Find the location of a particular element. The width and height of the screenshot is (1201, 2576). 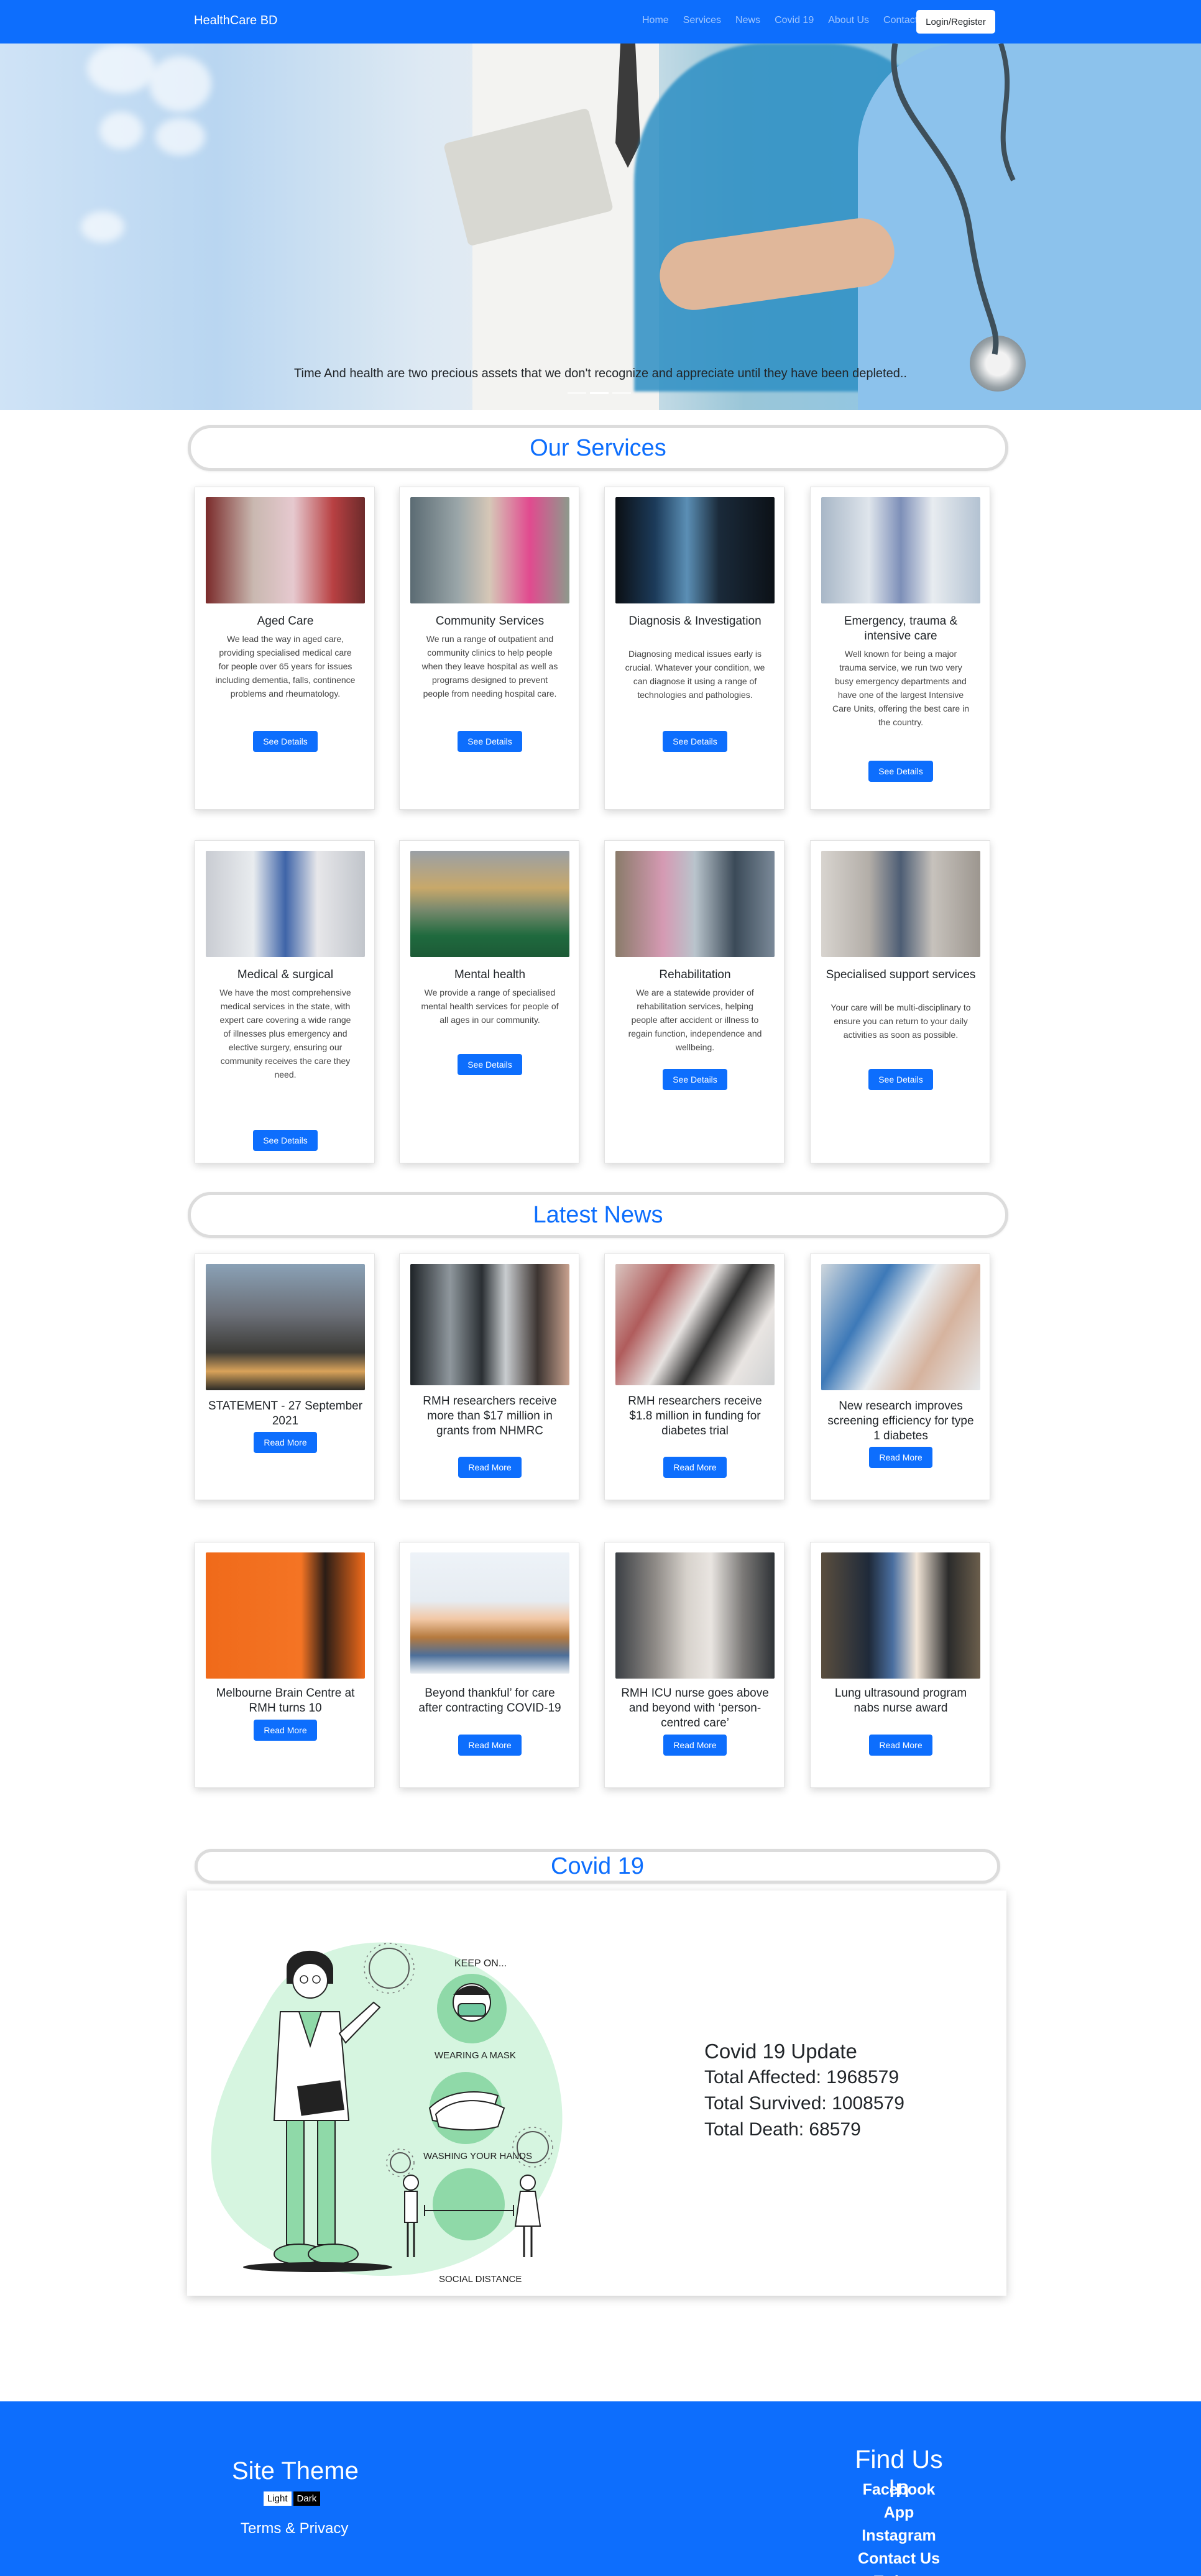

service-title: Aged Care is located at coordinates (285, 621).